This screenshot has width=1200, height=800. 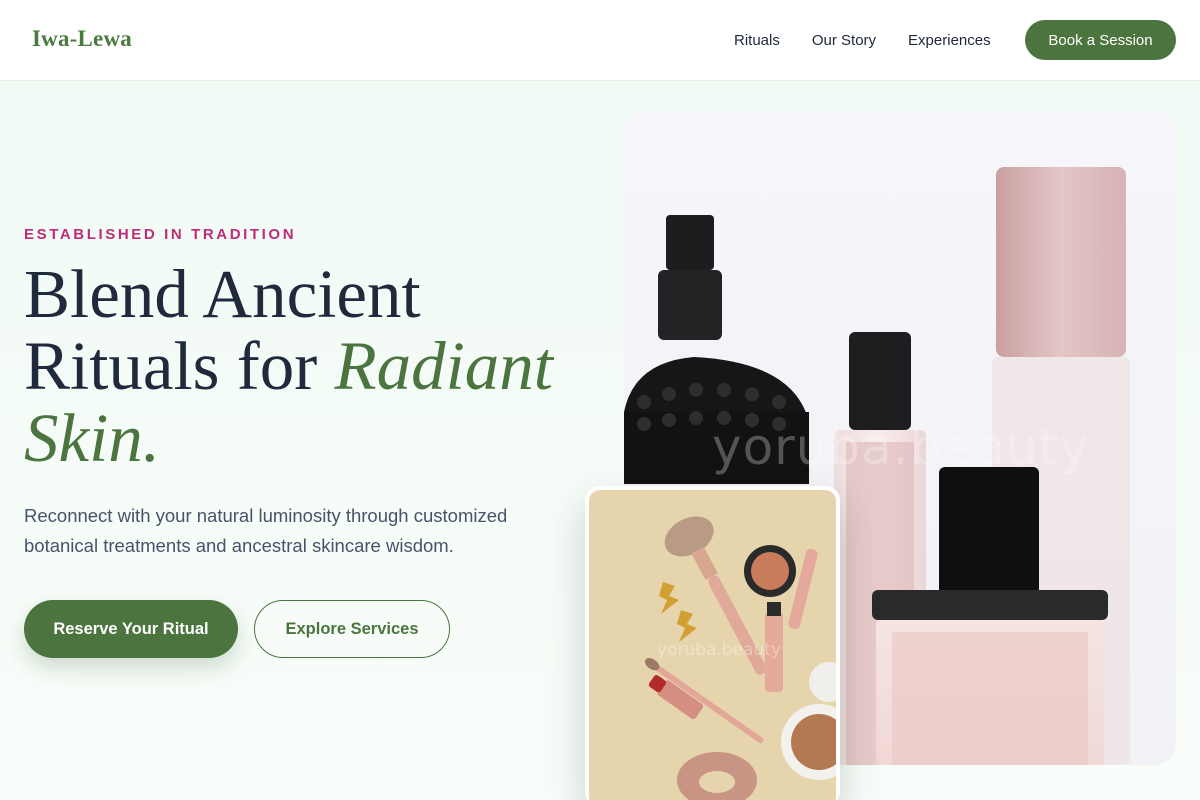 I want to click on card-watermark: yoruba.beauty, so click(x=719, y=650).